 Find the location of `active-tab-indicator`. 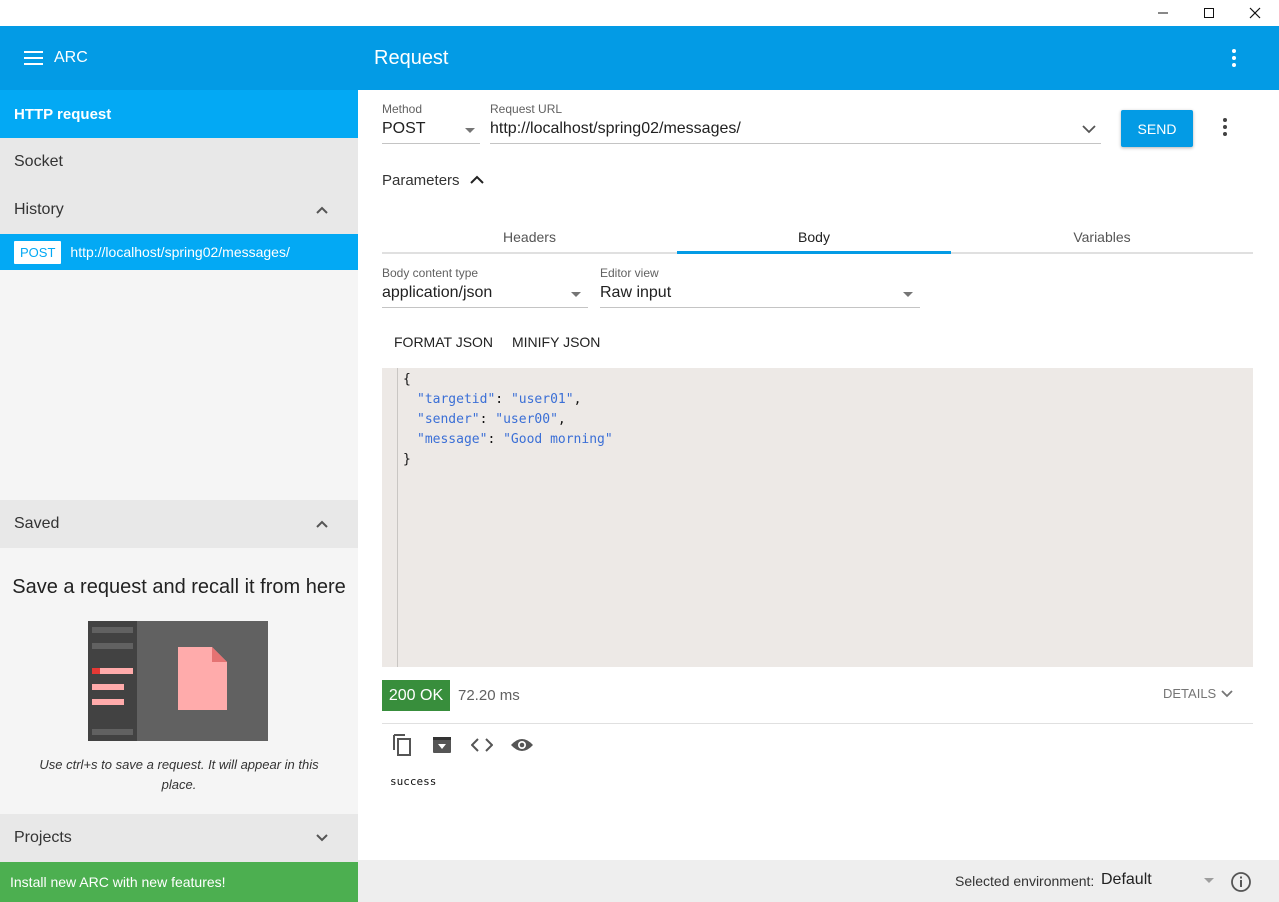

active-tab-indicator is located at coordinates (814, 252).